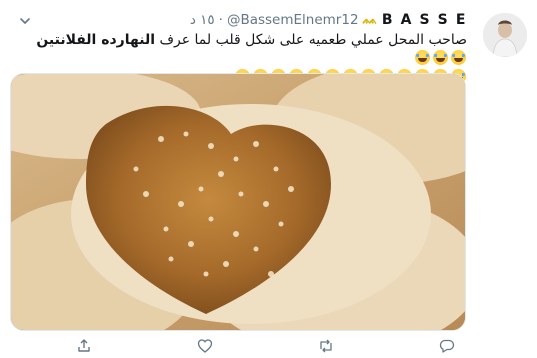 This screenshot has height=358, width=537. What do you see at coordinates (326, 348) in the screenshot?
I see `retweet-icon` at bounding box center [326, 348].